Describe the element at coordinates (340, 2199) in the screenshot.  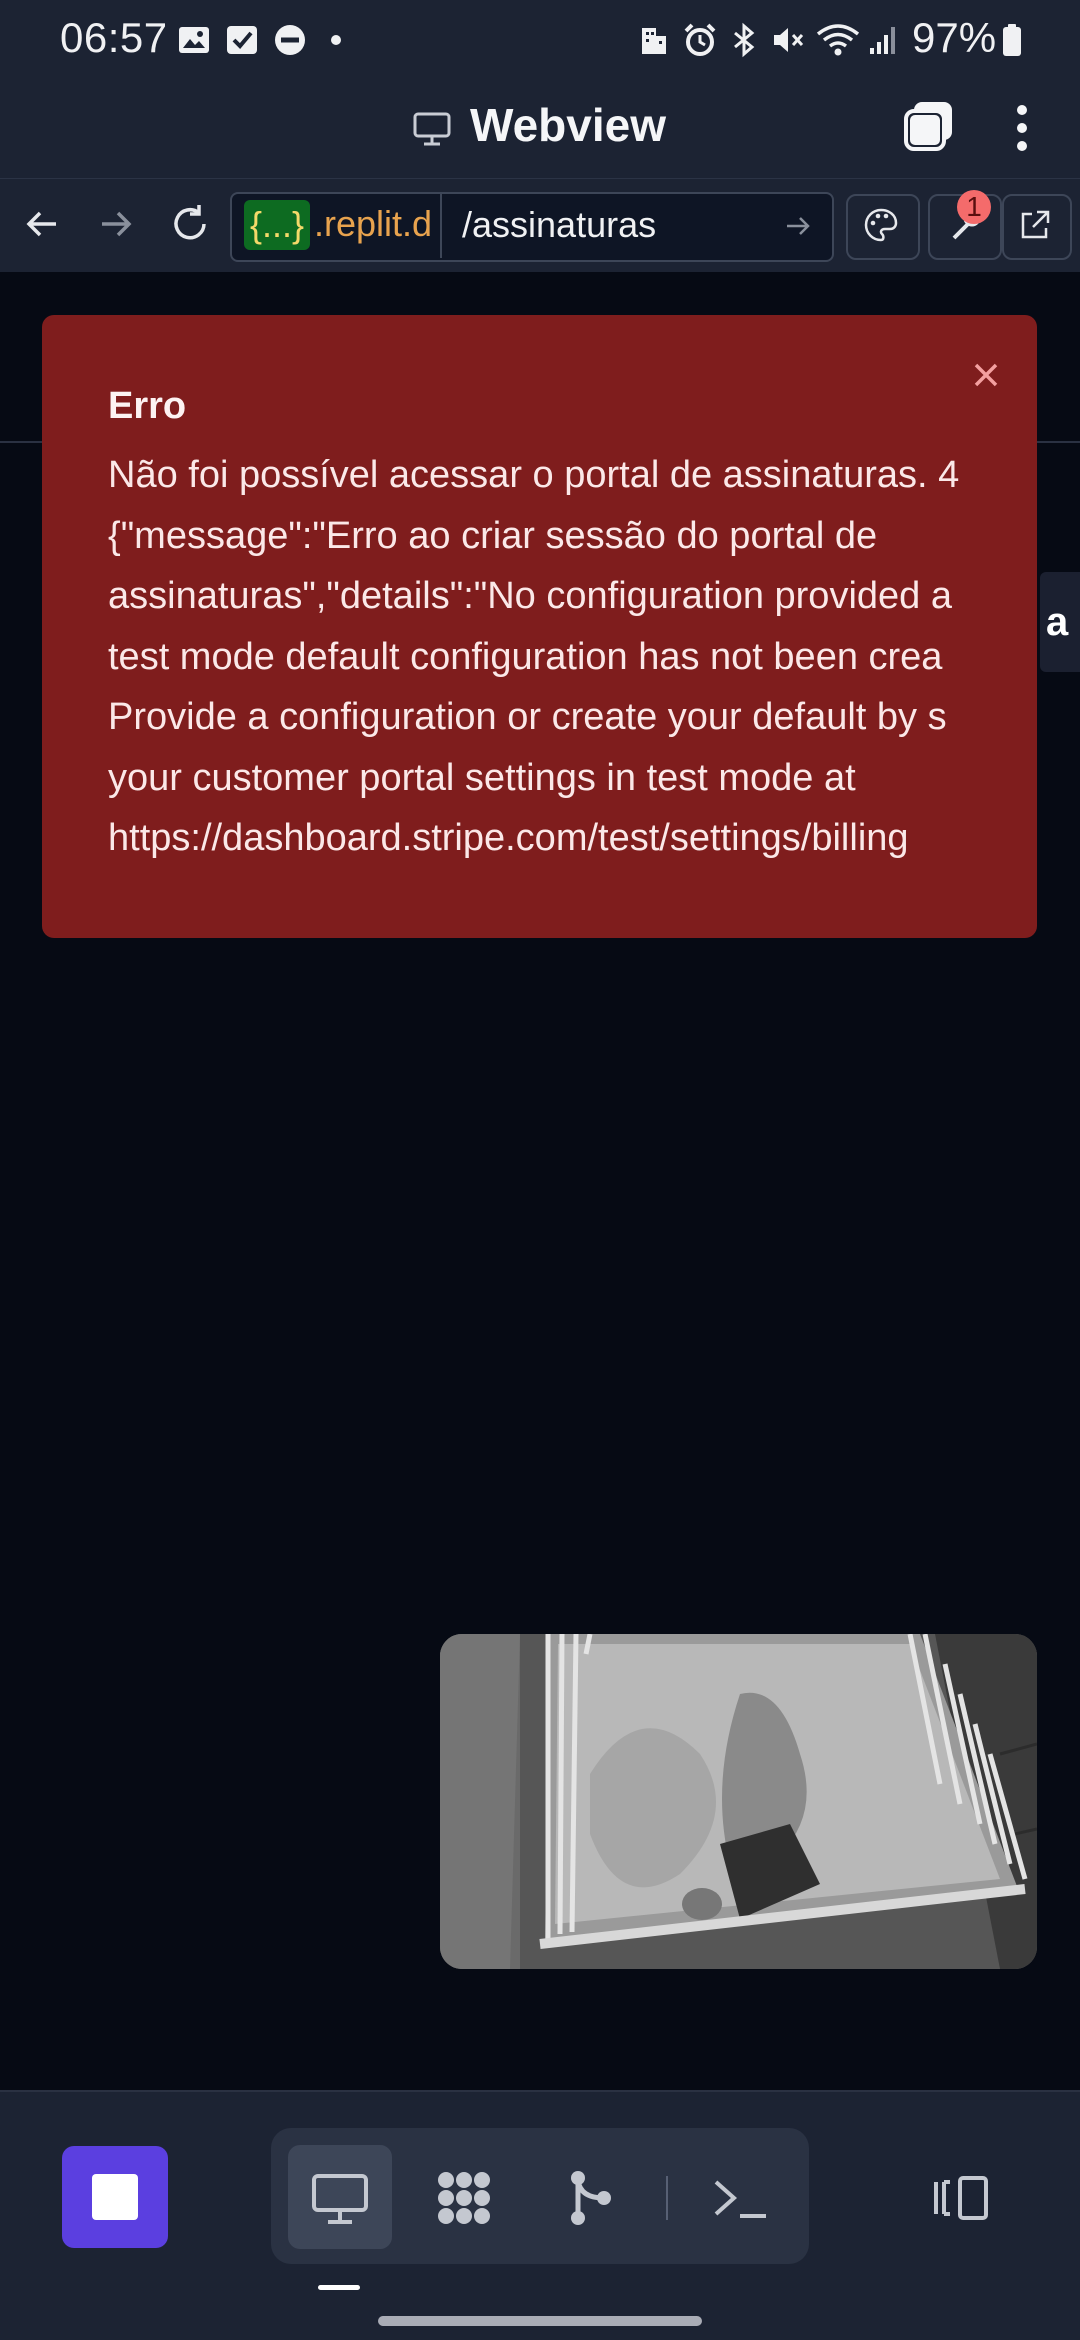
I see `webview-tool-icon` at that location.